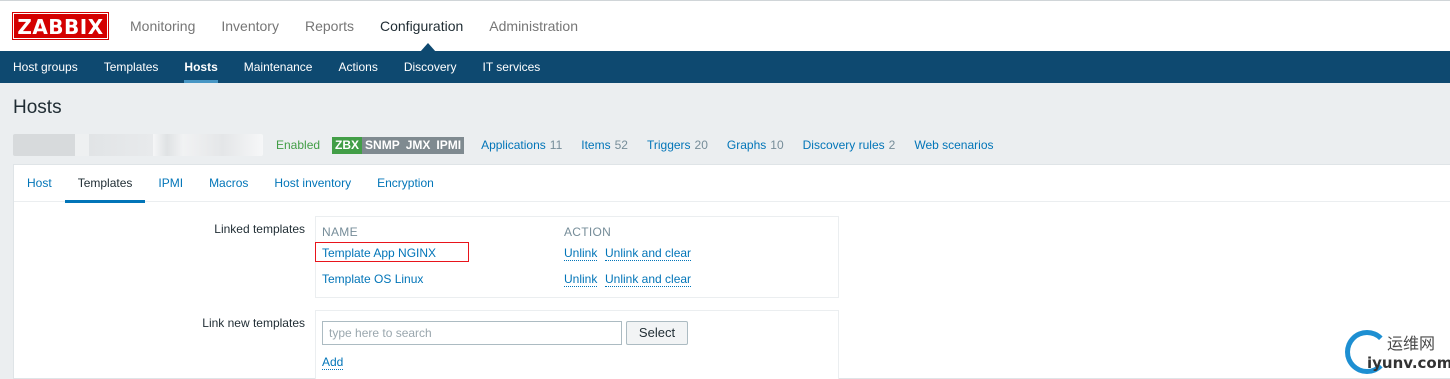 The width and height of the screenshot is (1450, 379). I want to click on page-title: Hosts, so click(37, 107).